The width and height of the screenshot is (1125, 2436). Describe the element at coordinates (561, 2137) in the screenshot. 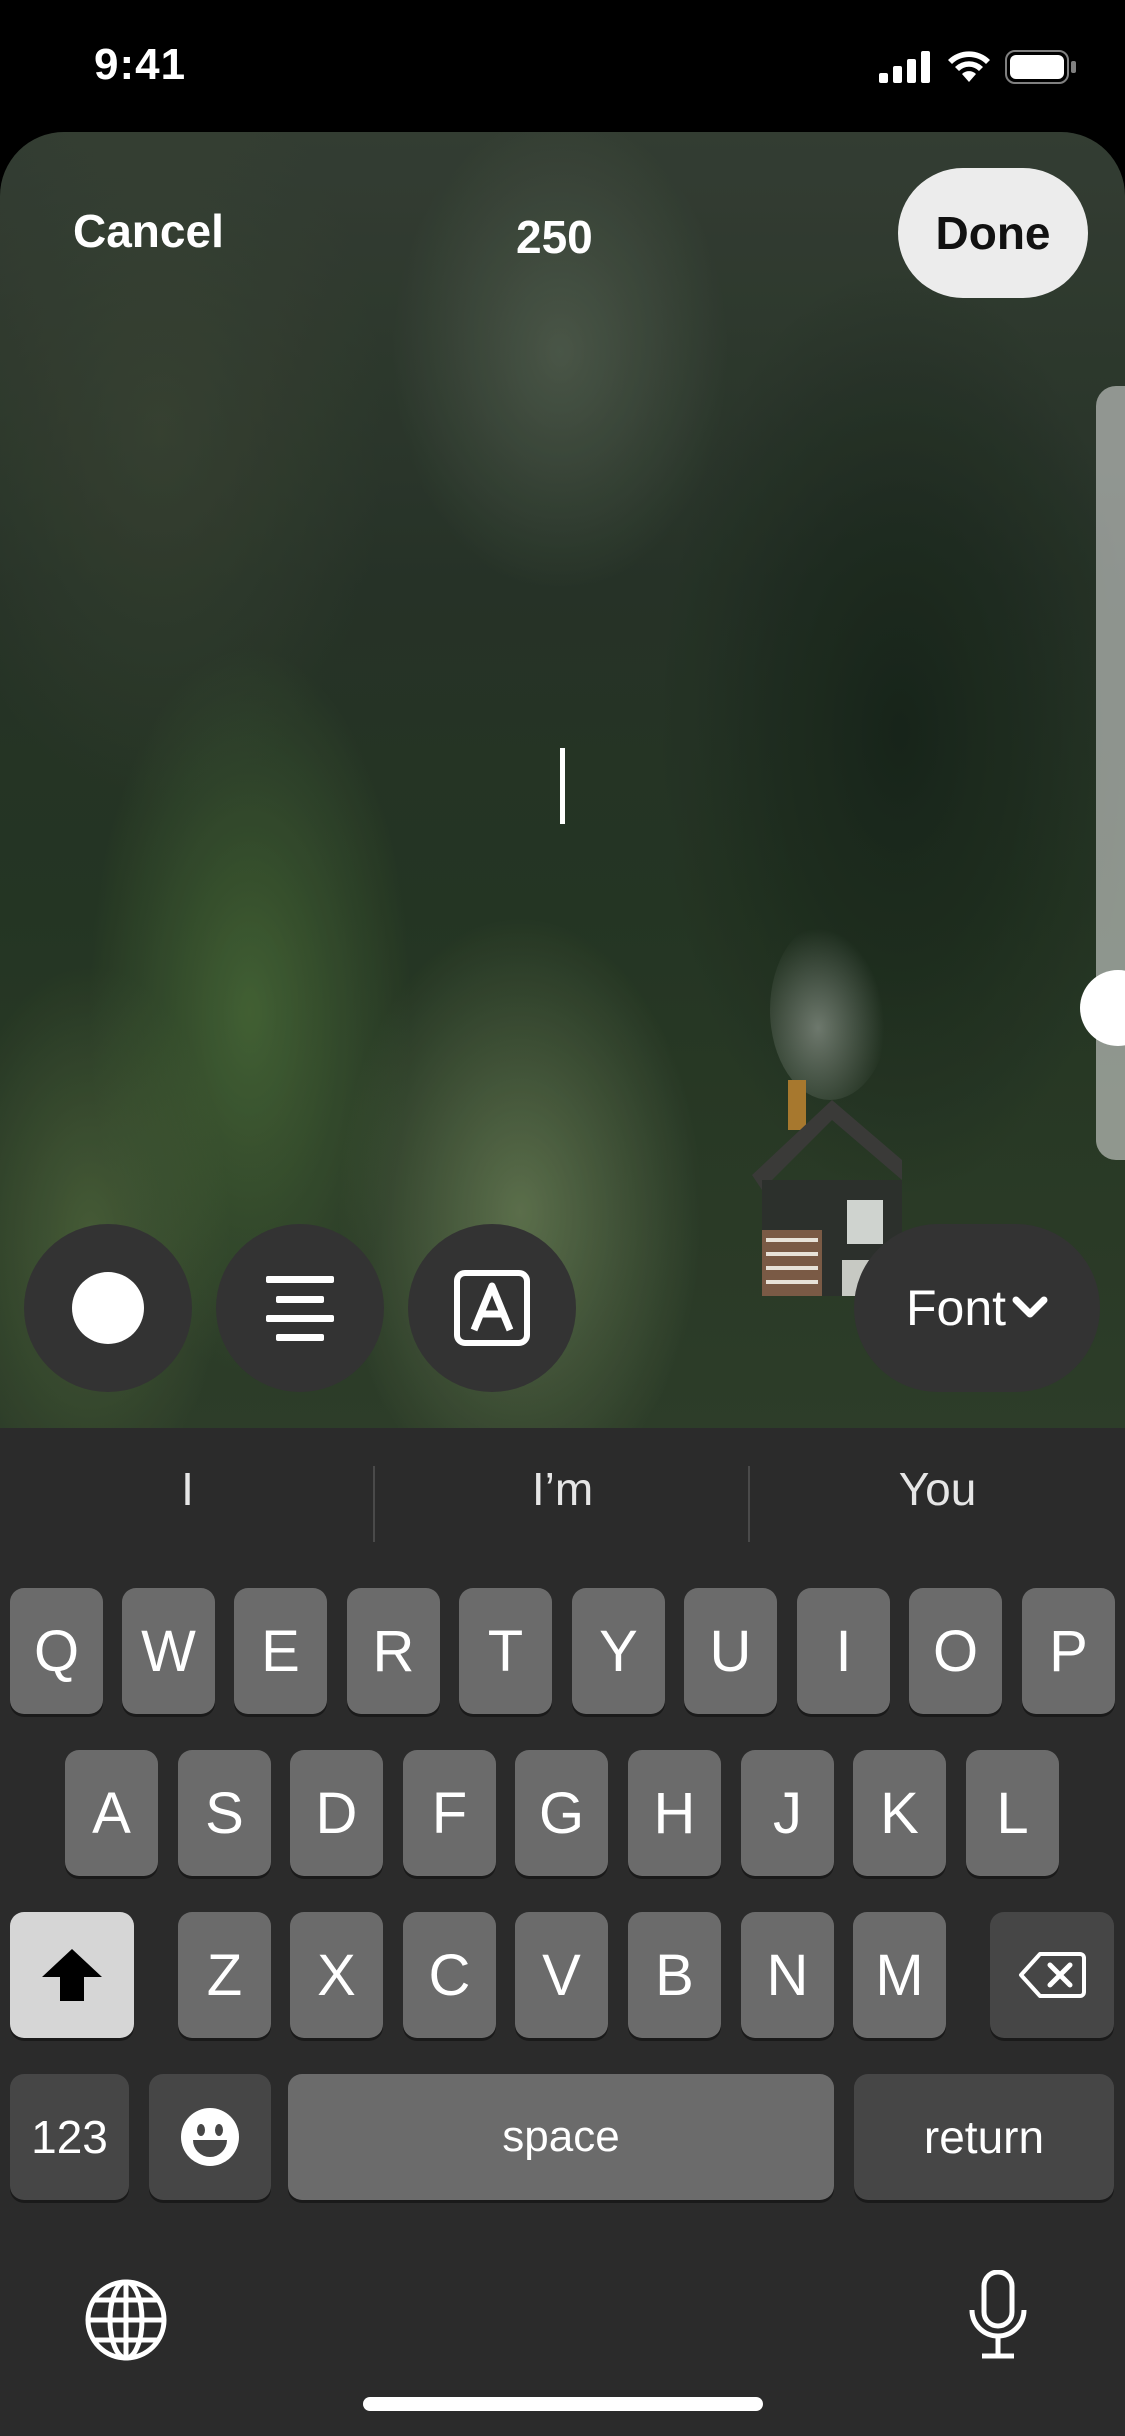

I see `space-key: space` at that location.